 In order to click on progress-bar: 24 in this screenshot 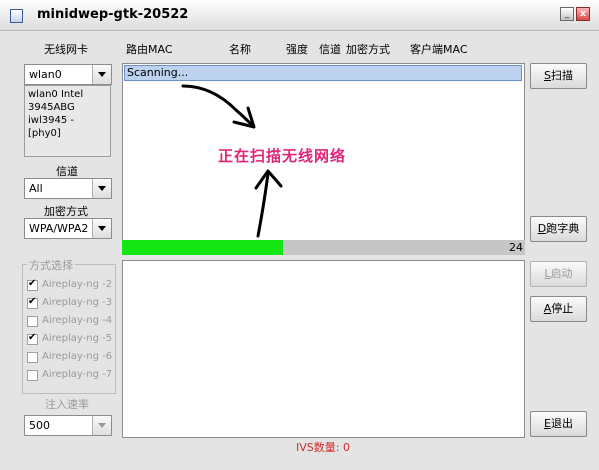, I will do `click(323, 247)`.